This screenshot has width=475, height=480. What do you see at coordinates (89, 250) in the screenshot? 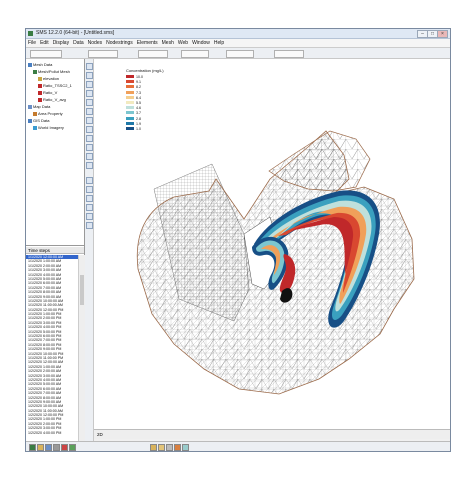
I see `vertical-toolbox` at bounding box center [89, 250].